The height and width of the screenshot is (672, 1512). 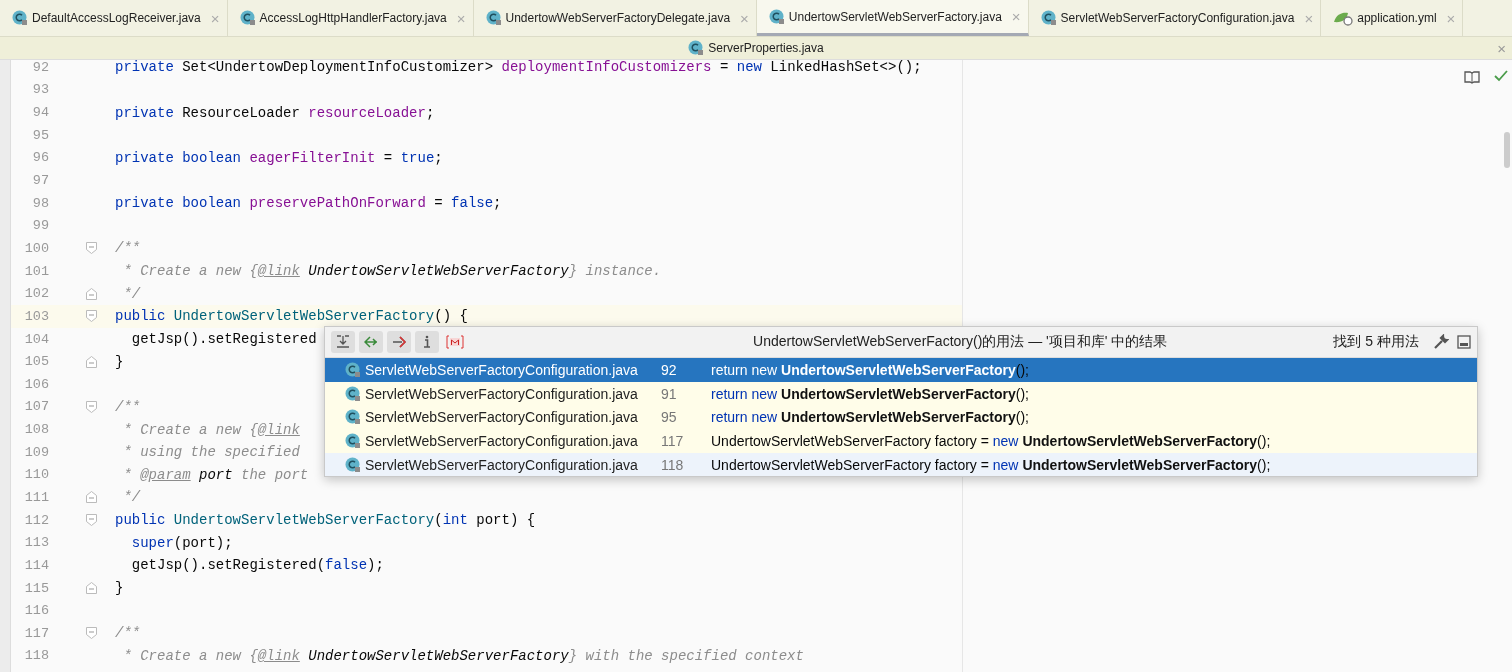 I want to click on line-number: 111, so click(x=36, y=497).